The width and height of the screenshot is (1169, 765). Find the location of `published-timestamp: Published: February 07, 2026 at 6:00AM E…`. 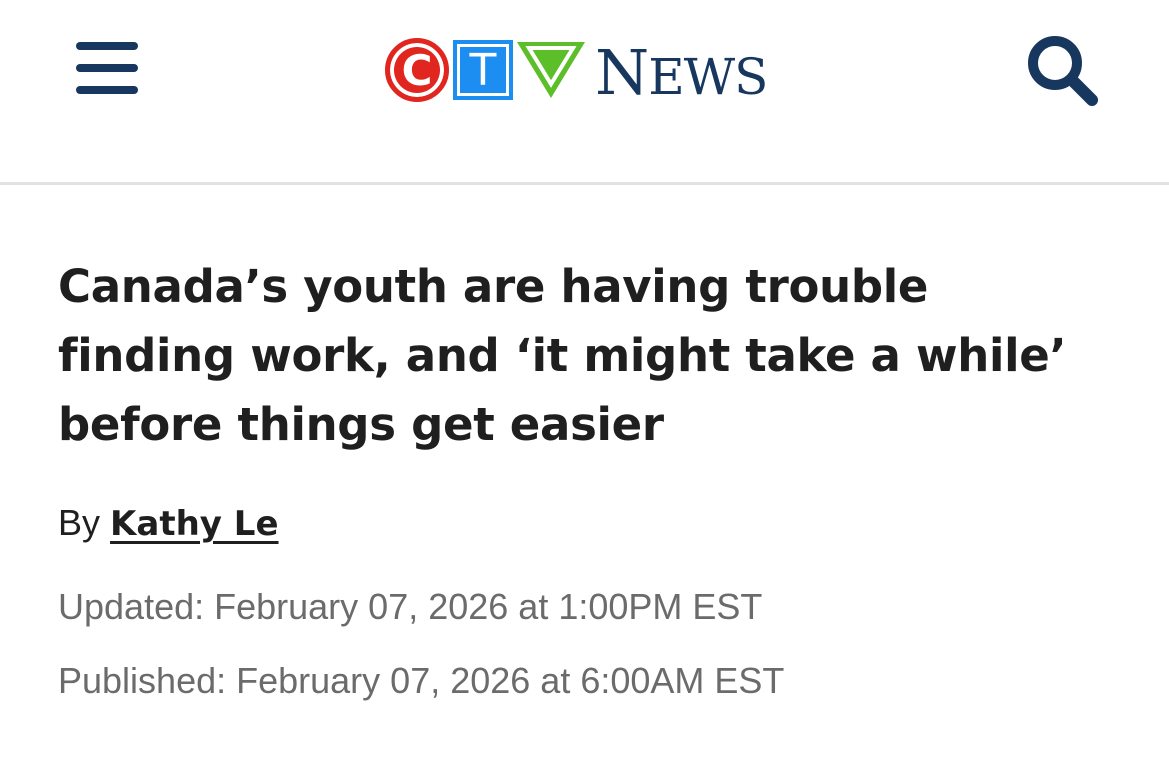

published-timestamp: Published: February 07, 2026 at 6:00AM E… is located at coordinates (421, 680).